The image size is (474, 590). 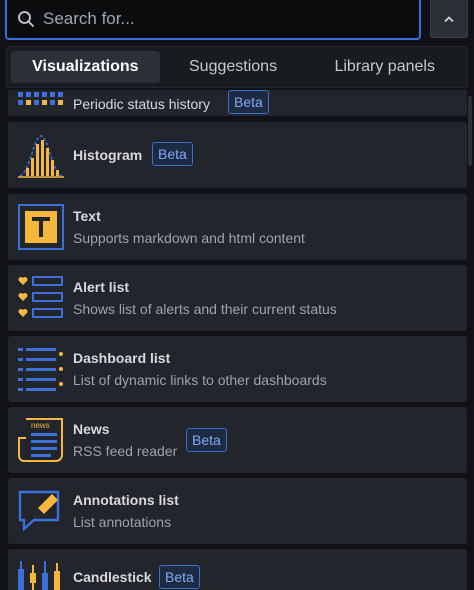 I want to click on viz-description: Supports markdown and html content, so click(x=189, y=238).